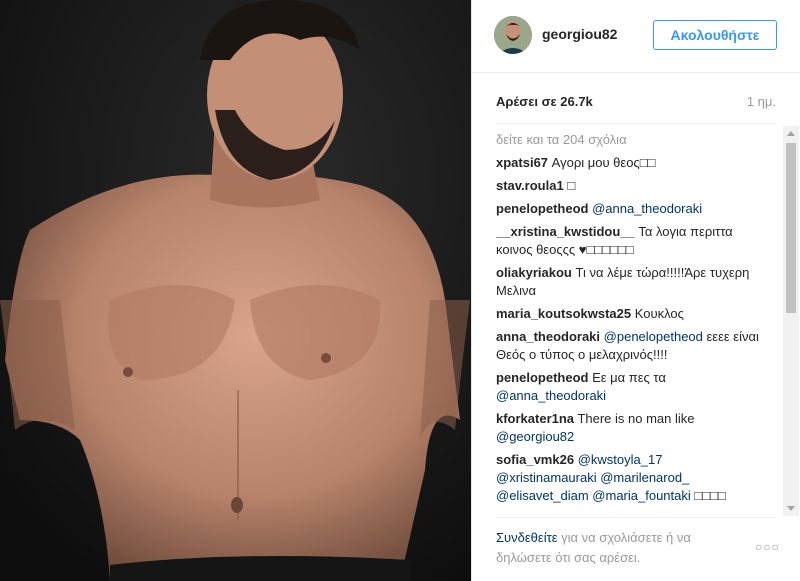 This screenshot has width=800, height=581. I want to click on likes-row: Αρέσει σε 26.7k 1 ημ., so click(636, 98).